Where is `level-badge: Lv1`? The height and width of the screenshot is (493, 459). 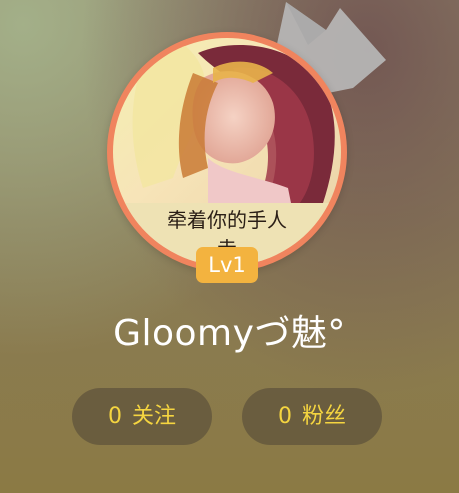
level-badge: Lv1 is located at coordinates (227, 265).